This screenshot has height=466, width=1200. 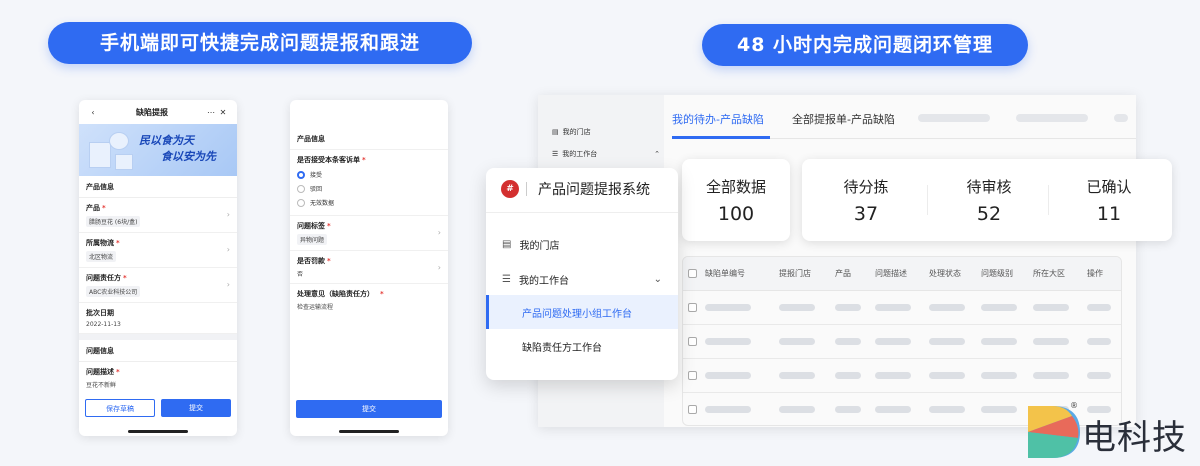 What do you see at coordinates (369, 174) in the screenshot?
I see `radio-accept: 接受` at bounding box center [369, 174].